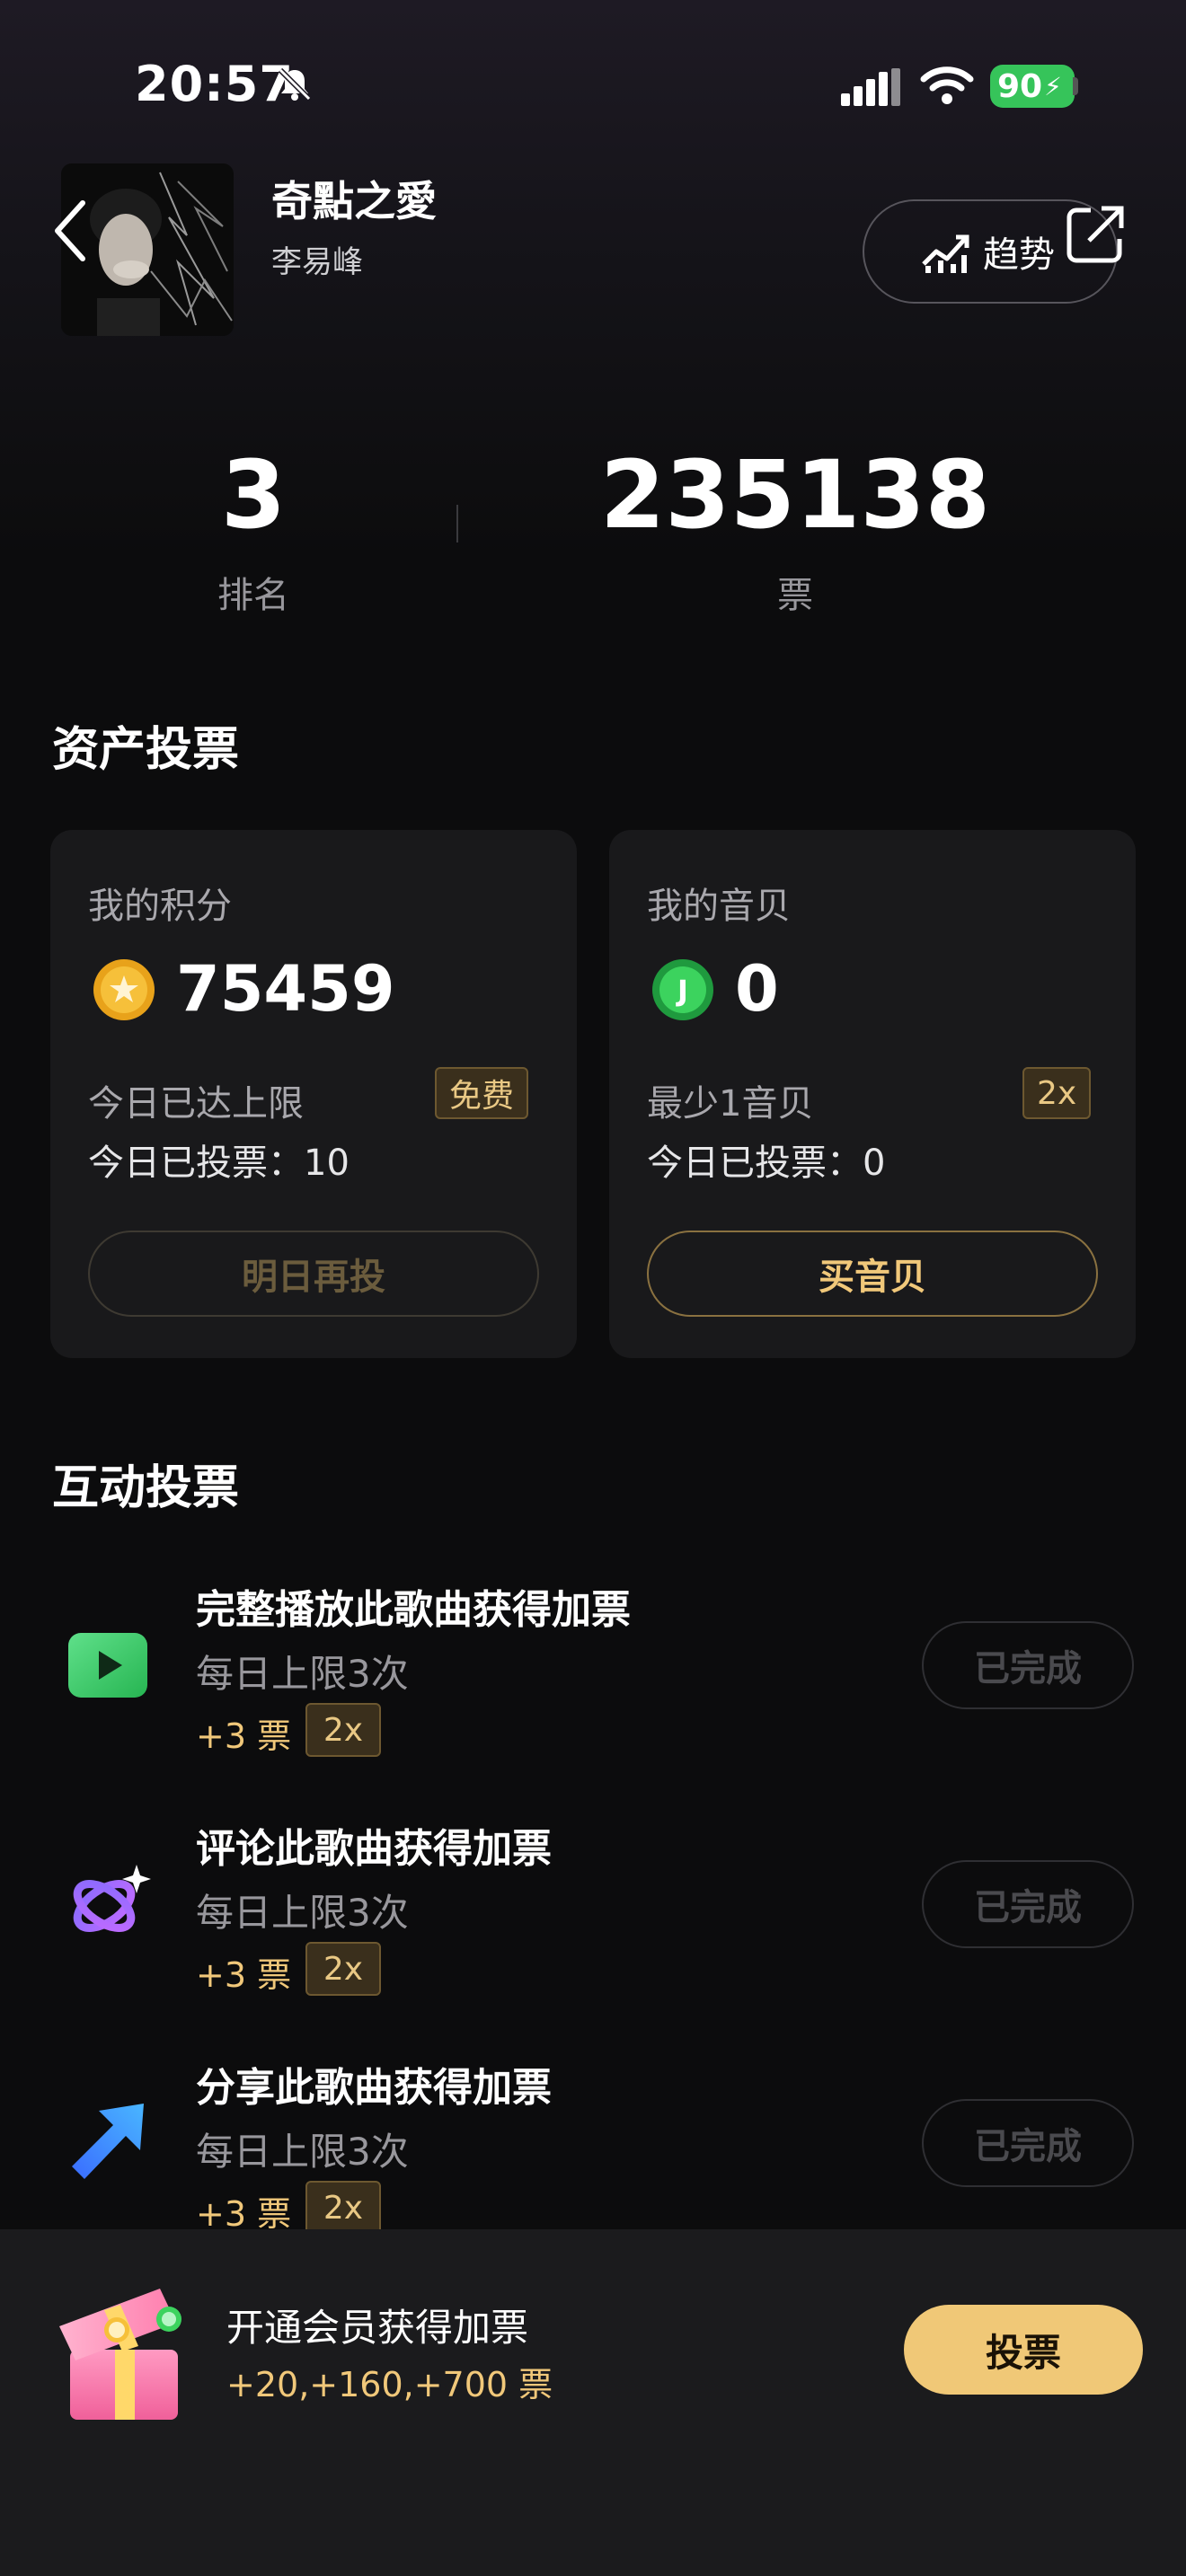 Image resolution: width=1186 pixels, height=2576 pixels. I want to click on interactive-vote-title: 互动投票, so click(146, 1488).